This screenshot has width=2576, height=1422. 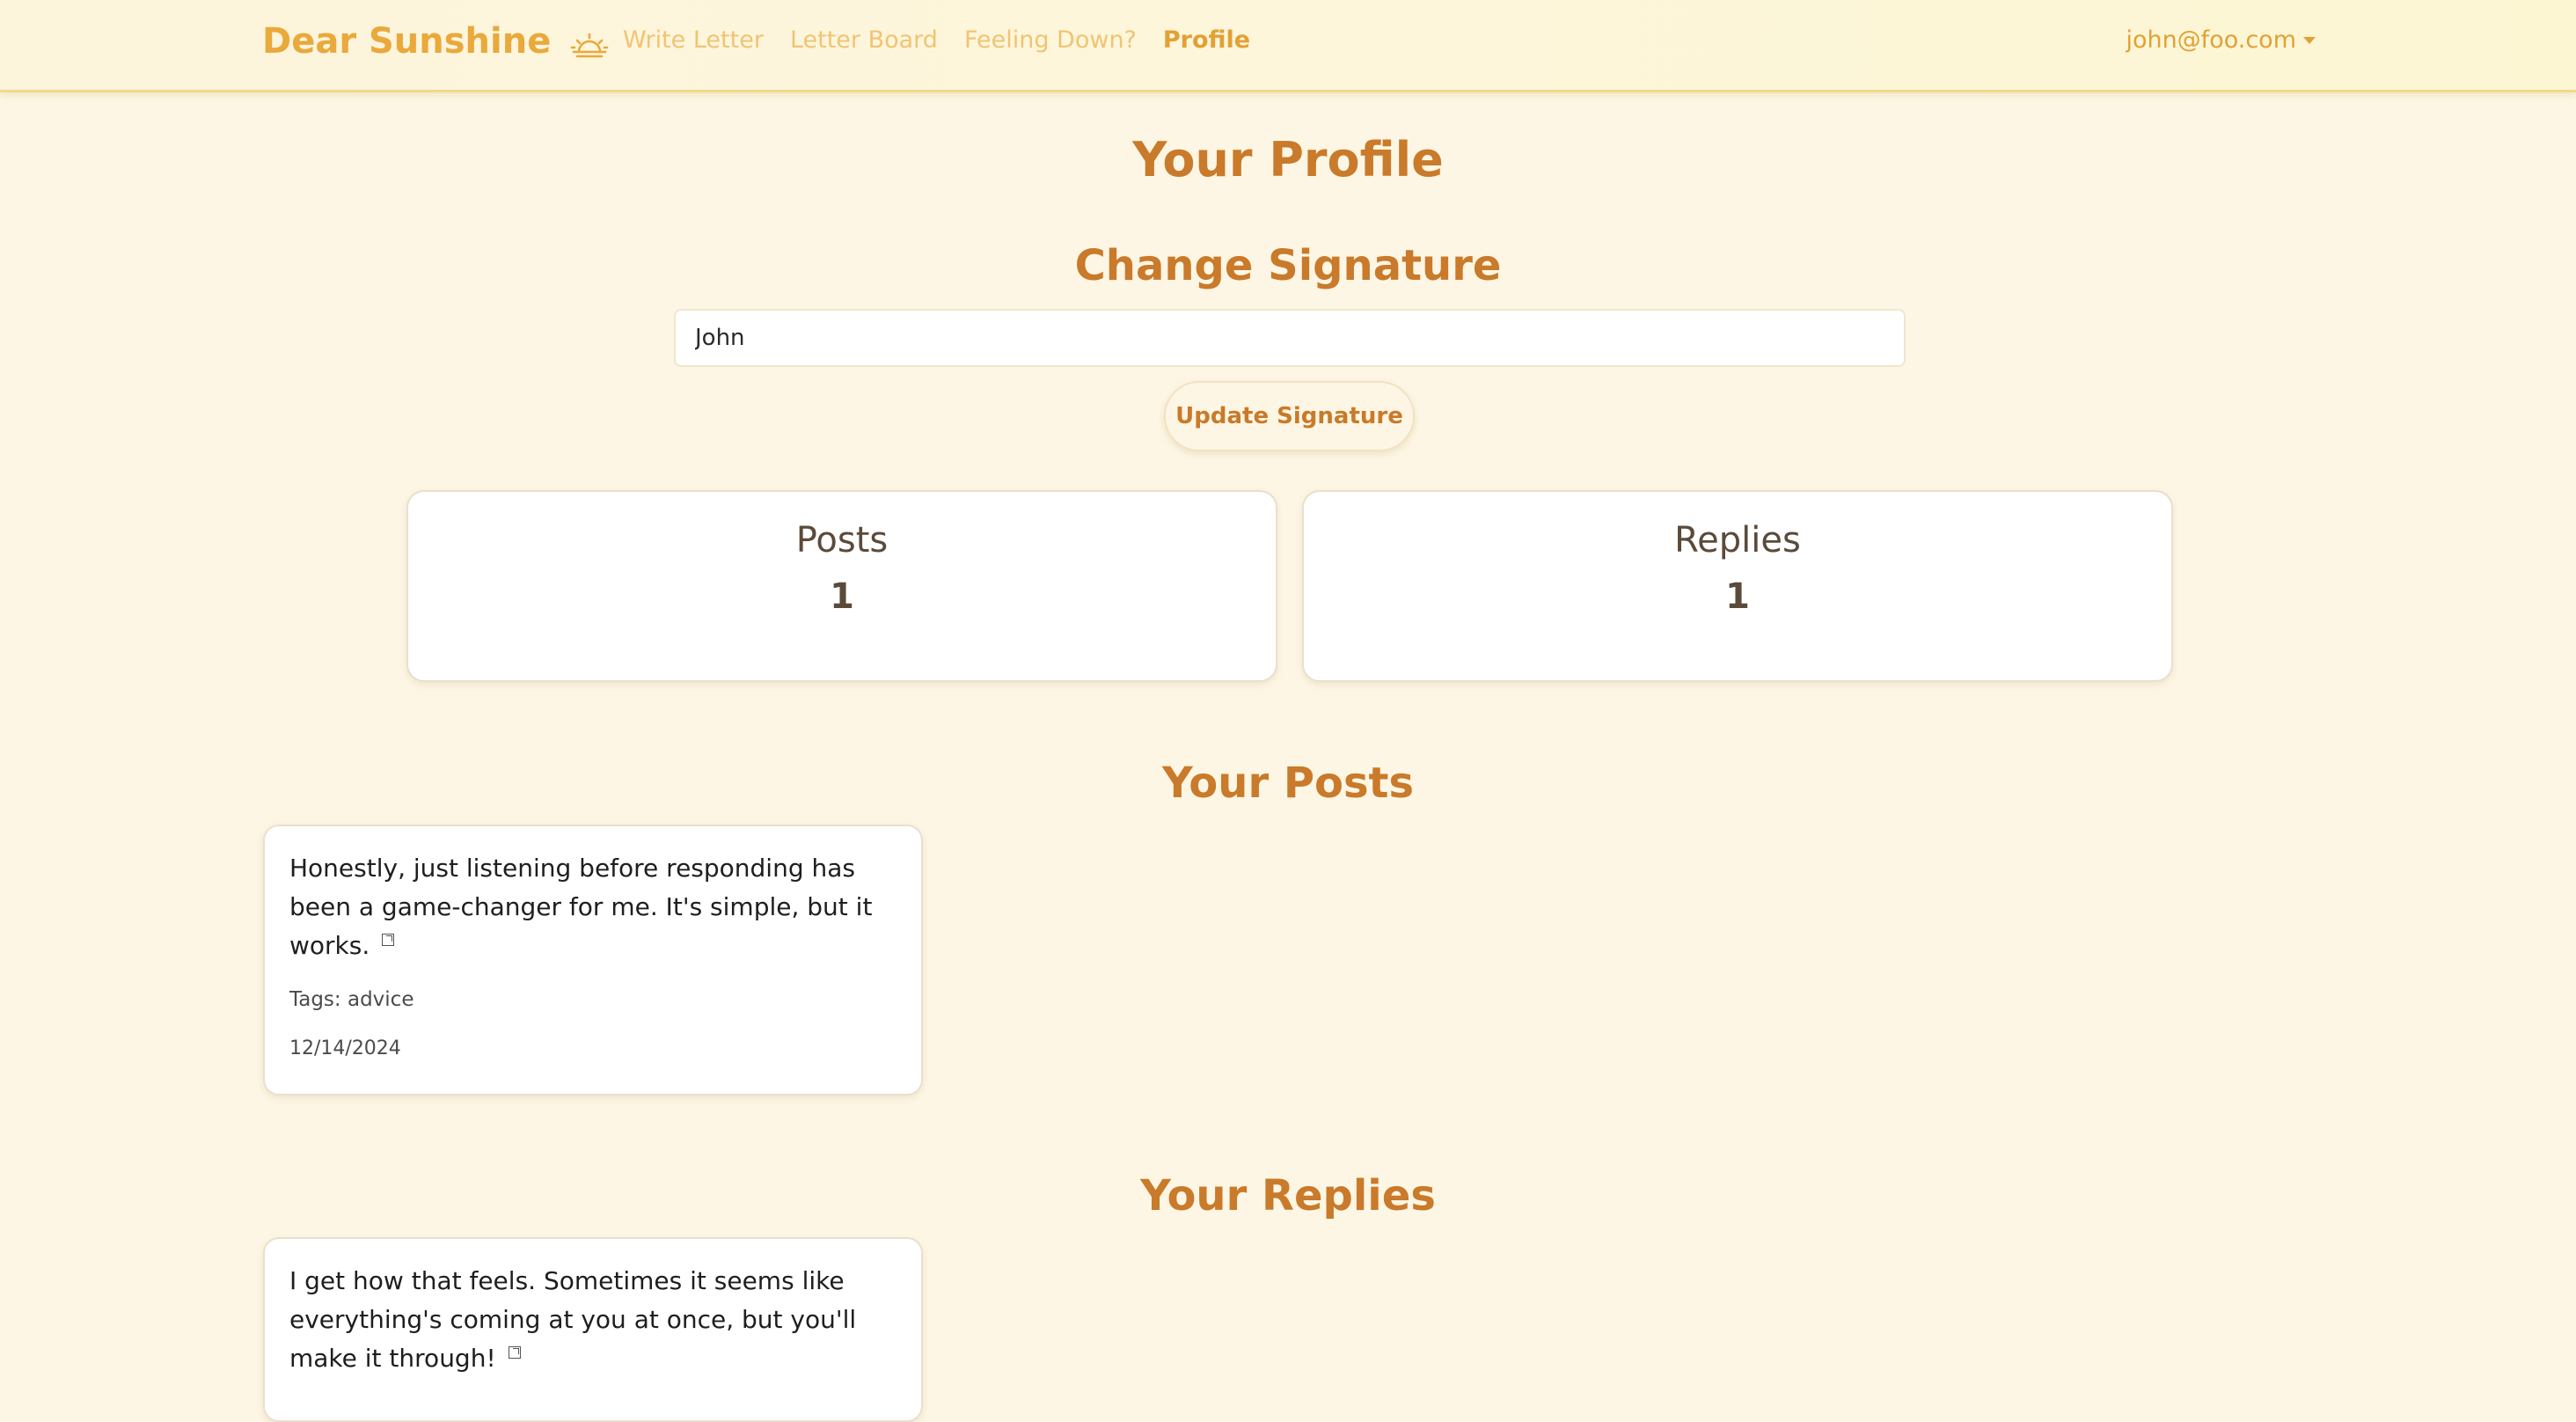 What do you see at coordinates (1290, 338) in the screenshot?
I see `signature-input` at bounding box center [1290, 338].